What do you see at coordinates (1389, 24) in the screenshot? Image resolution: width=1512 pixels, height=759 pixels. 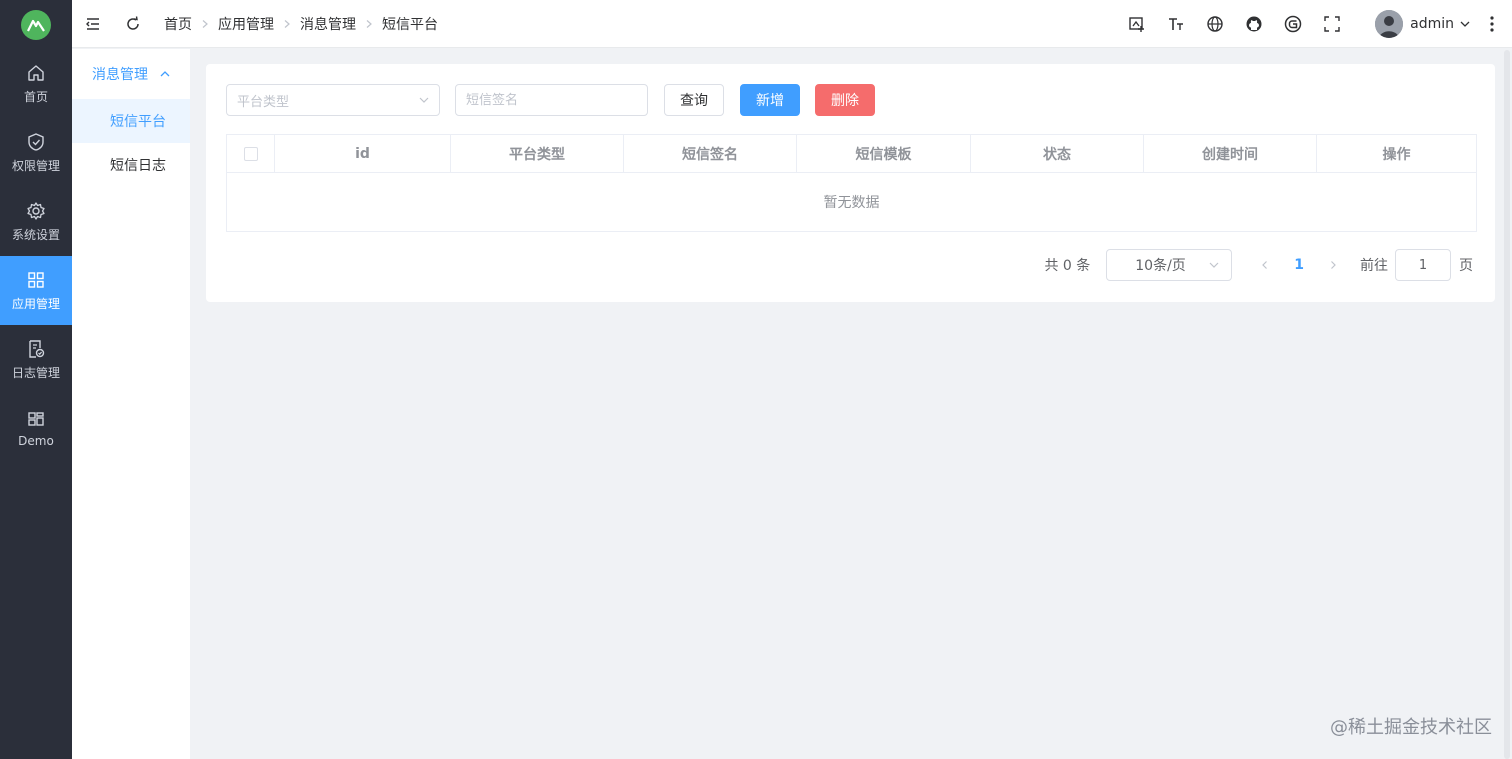 I see `avatar` at bounding box center [1389, 24].